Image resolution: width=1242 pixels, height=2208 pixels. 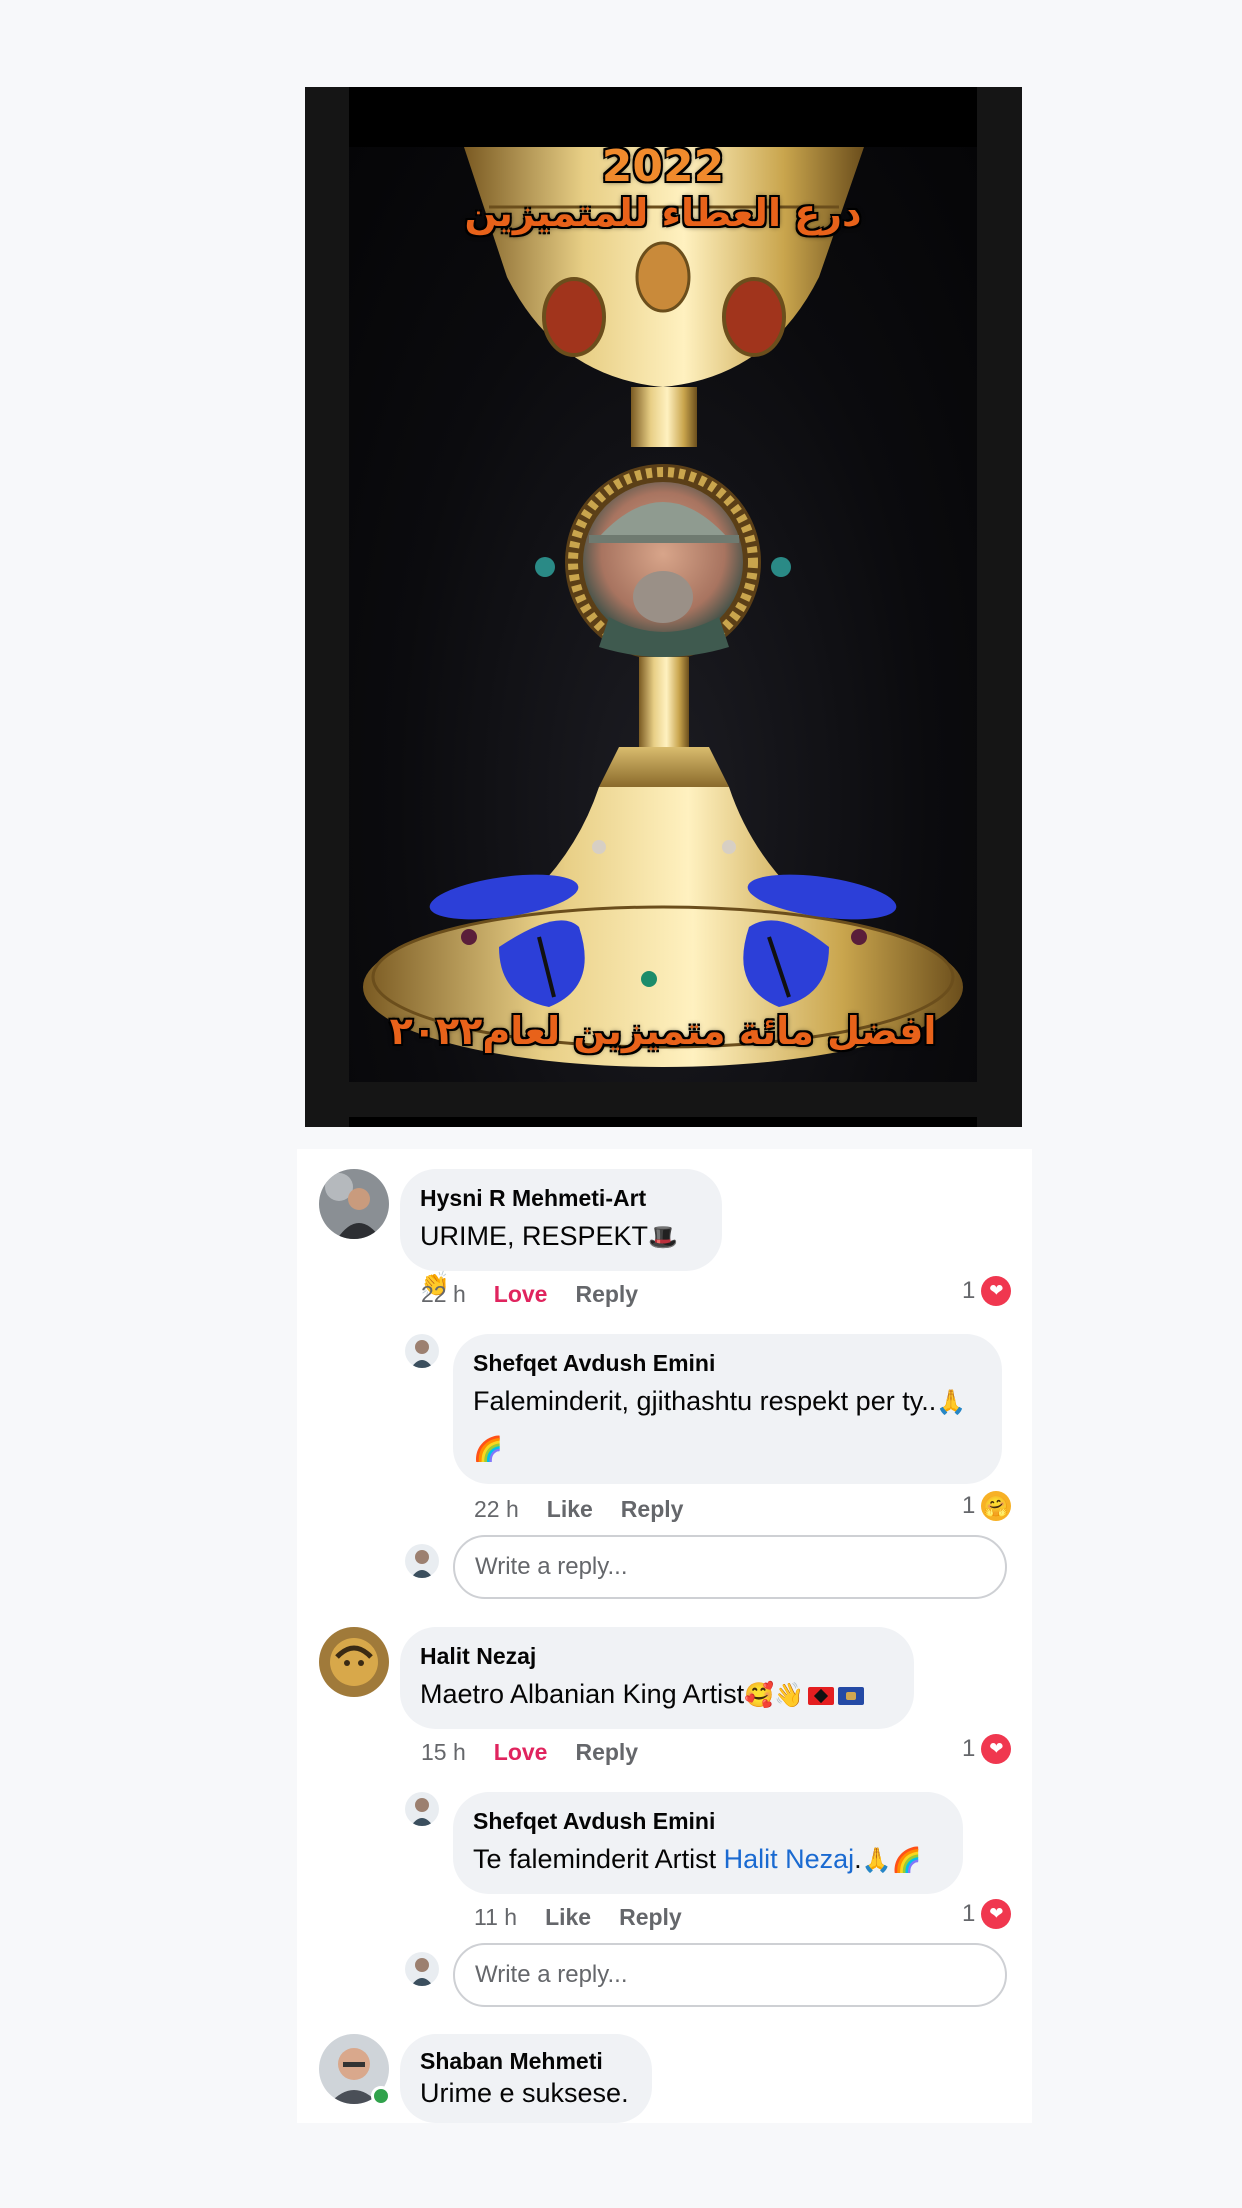 I want to click on comment-text: Urime e suksese., so click(x=524, y=2093).